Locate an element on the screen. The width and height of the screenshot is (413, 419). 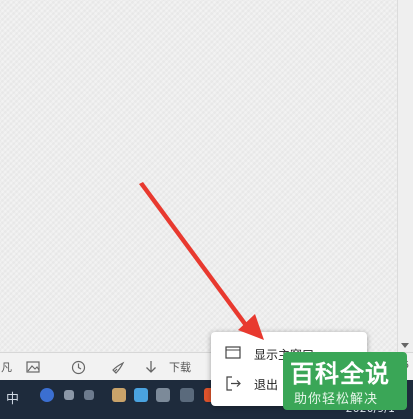
tray-app-icon is located at coordinates (119, 395).